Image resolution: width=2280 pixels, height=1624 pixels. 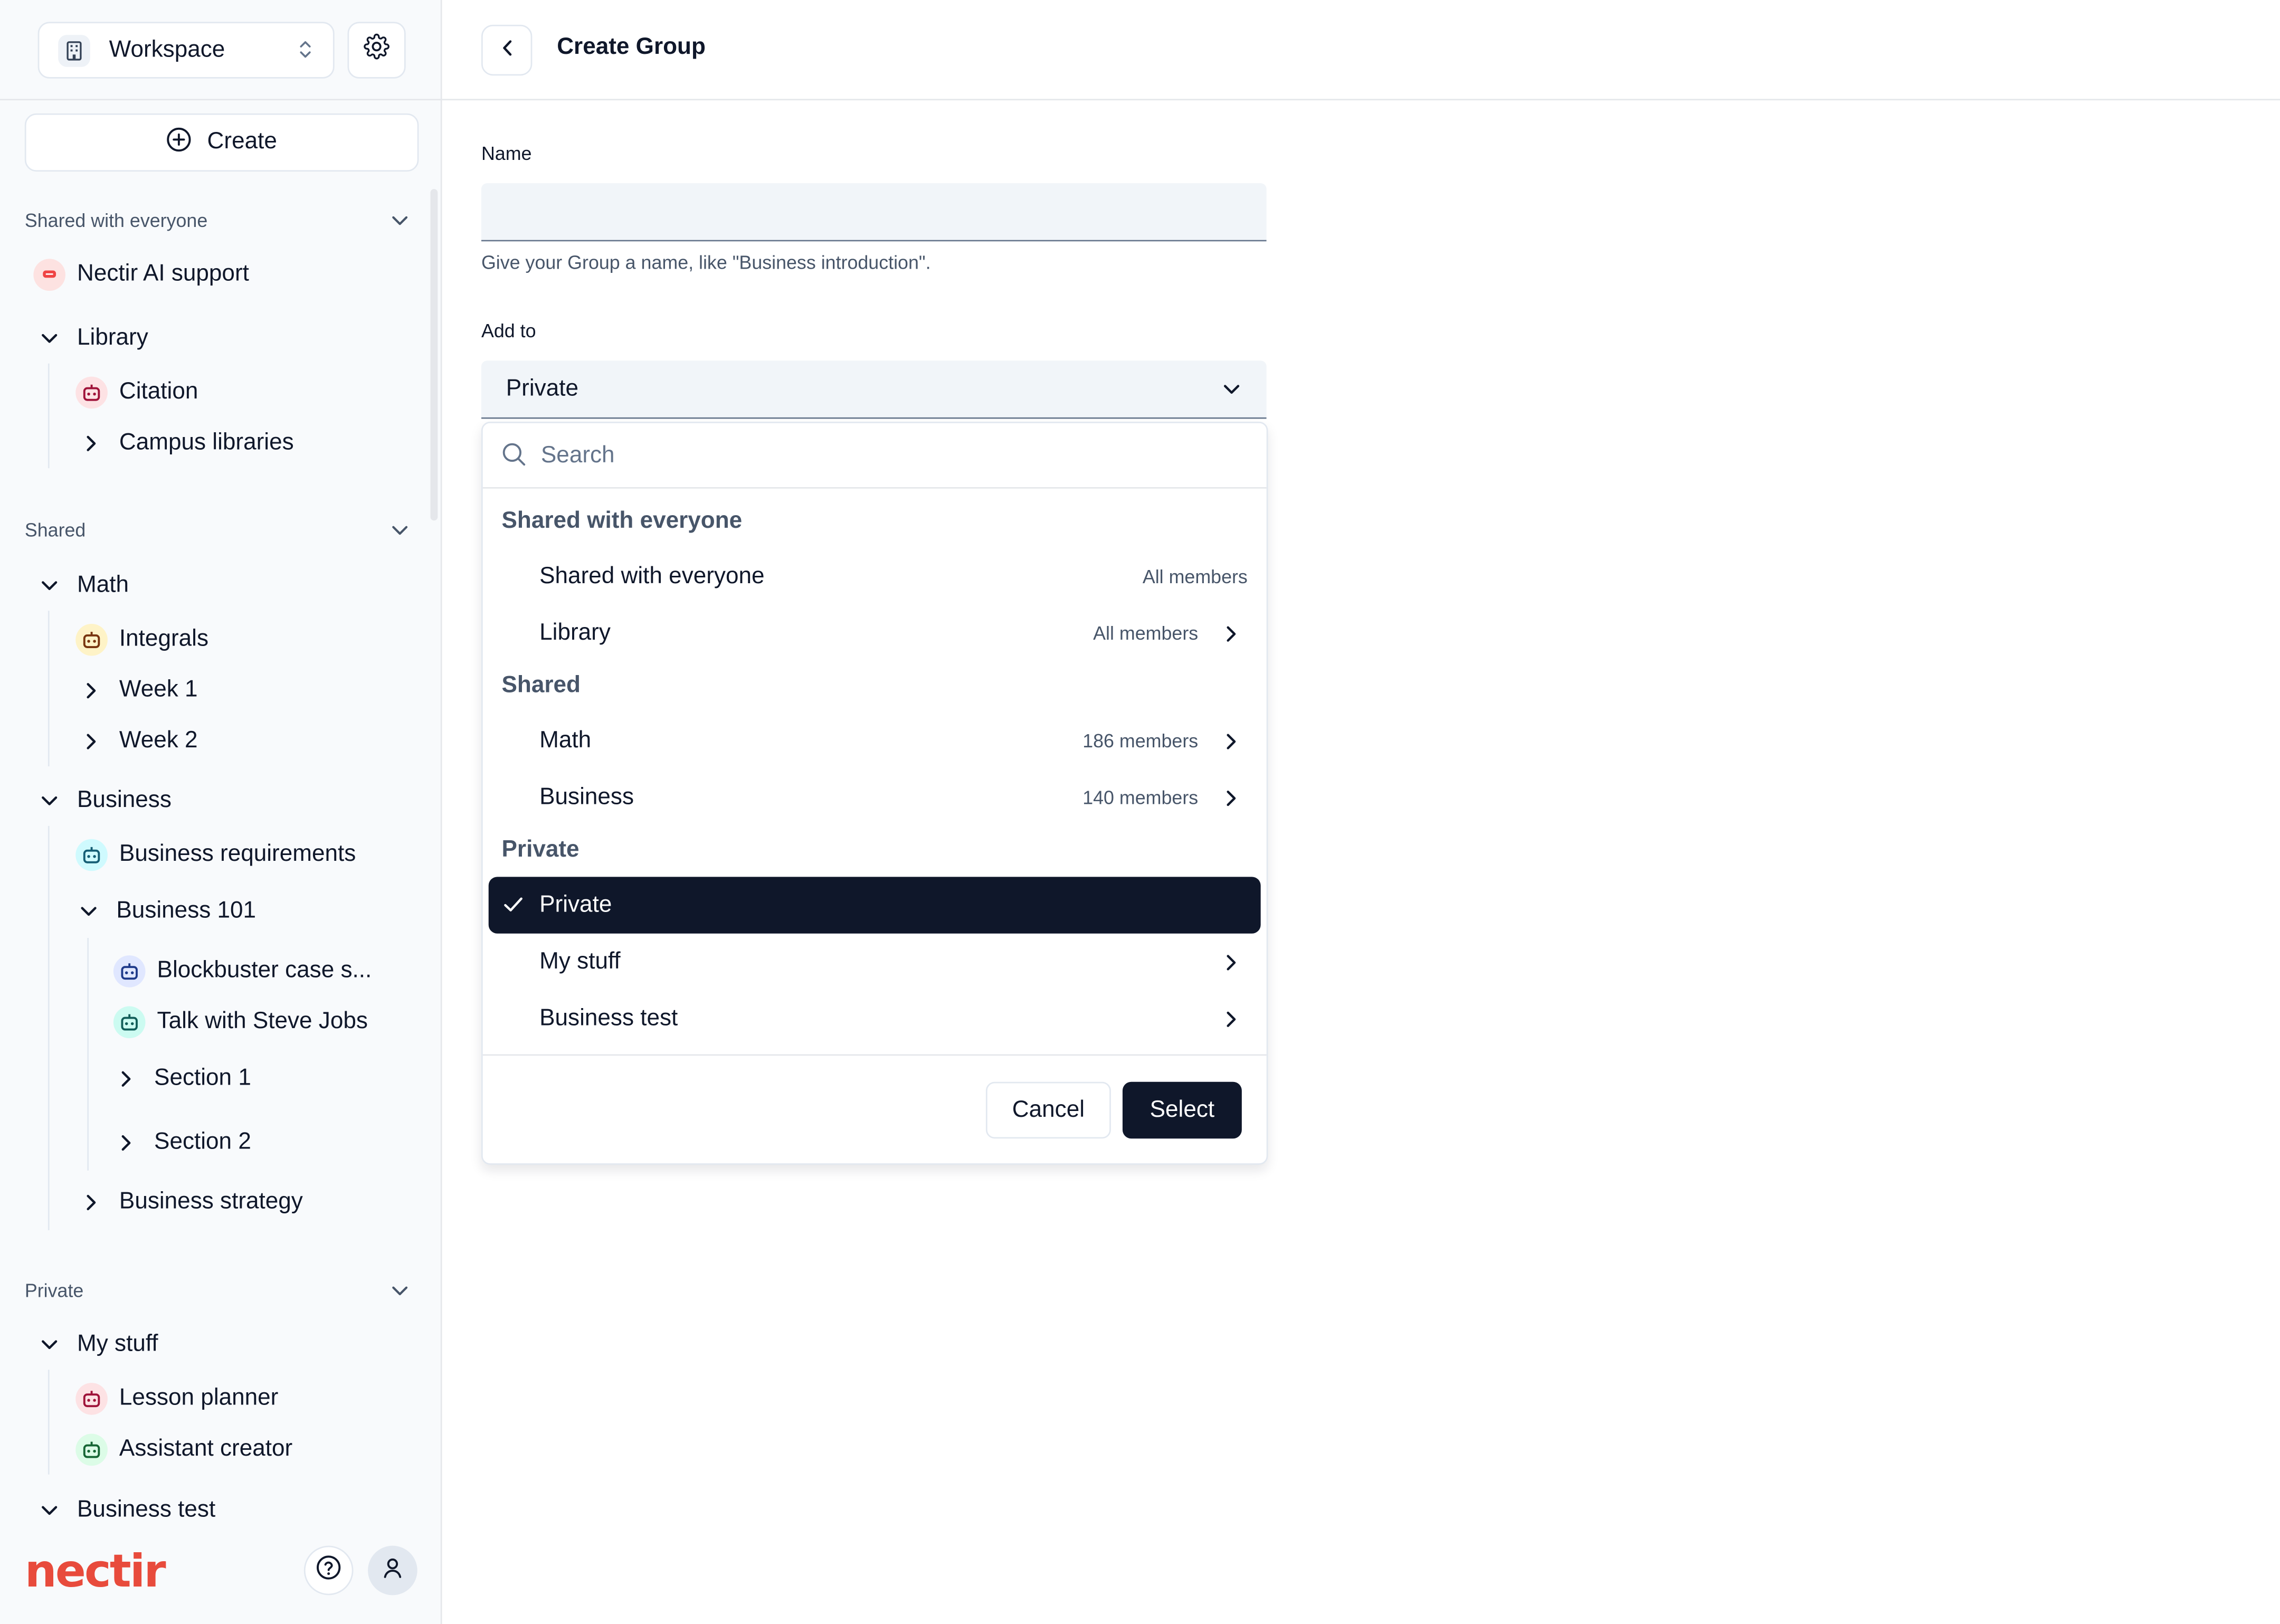 What do you see at coordinates (206, 442) in the screenshot?
I see `sidebar-item-label: Campus libraries` at bounding box center [206, 442].